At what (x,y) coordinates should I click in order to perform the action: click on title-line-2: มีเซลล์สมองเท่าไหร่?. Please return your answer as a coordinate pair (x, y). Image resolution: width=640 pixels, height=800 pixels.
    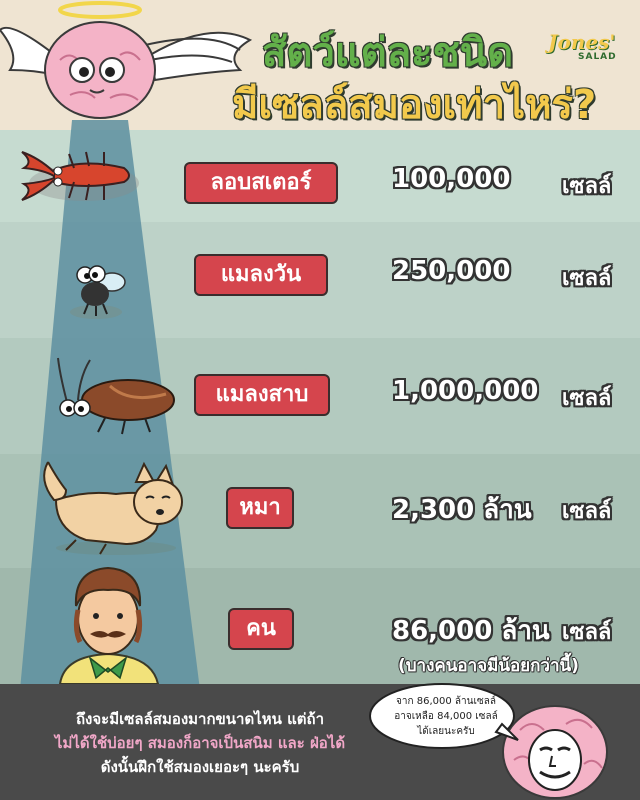
    Looking at the image, I should click on (414, 105).